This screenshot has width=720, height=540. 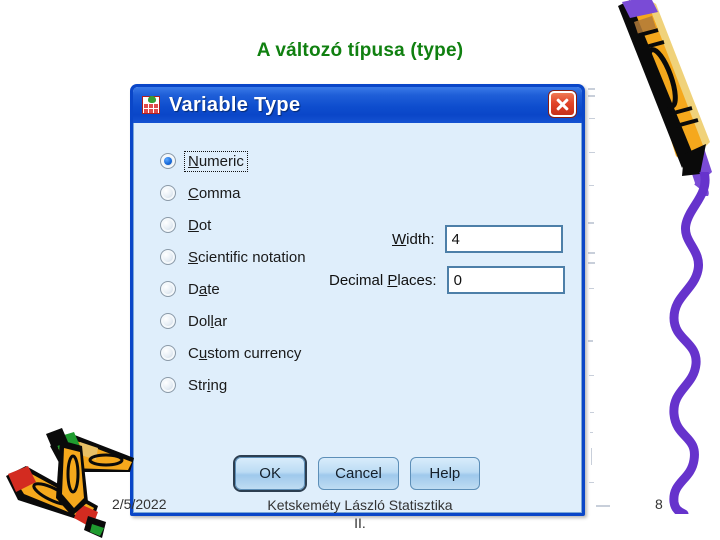 I want to click on dialog-titlebar: Variable Type, so click(x=357, y=105).